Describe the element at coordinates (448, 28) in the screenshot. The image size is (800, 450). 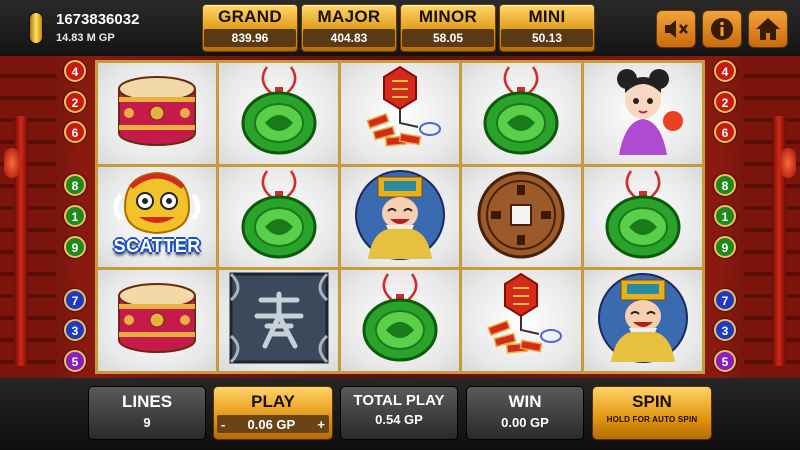
I see `jackpot-minor: MINOR 58.05` at that location.